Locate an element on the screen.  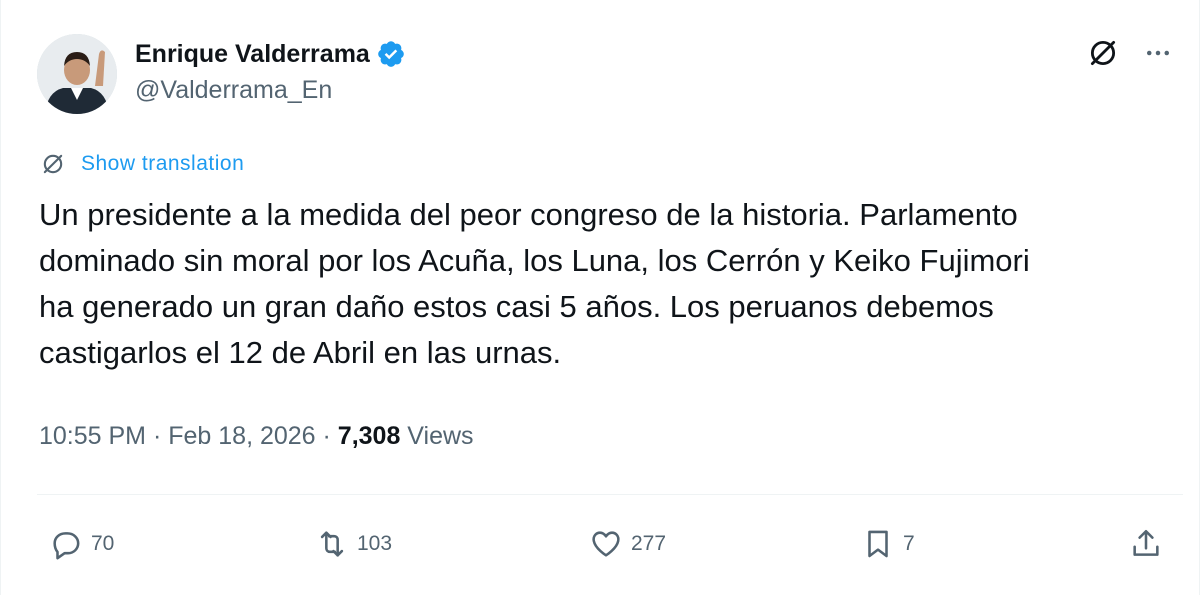
share-icon is located at coordinates (1146, 542).